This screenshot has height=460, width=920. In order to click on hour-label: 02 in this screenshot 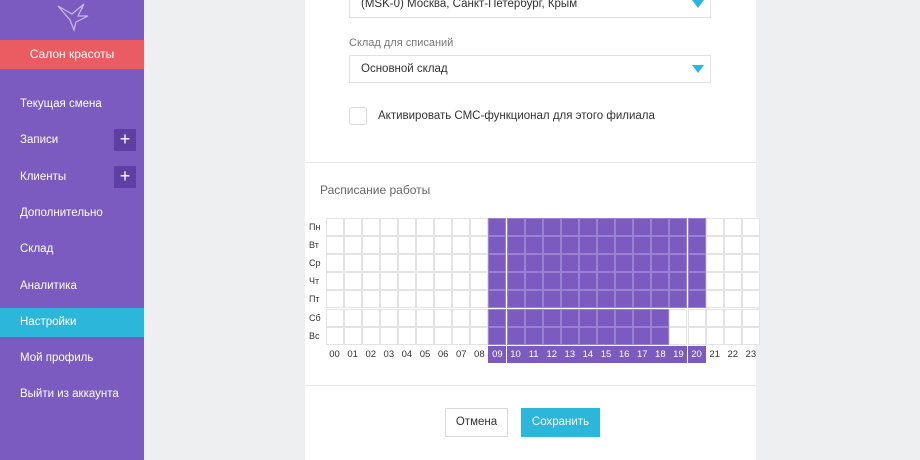, I will do `click(371, 354)`.